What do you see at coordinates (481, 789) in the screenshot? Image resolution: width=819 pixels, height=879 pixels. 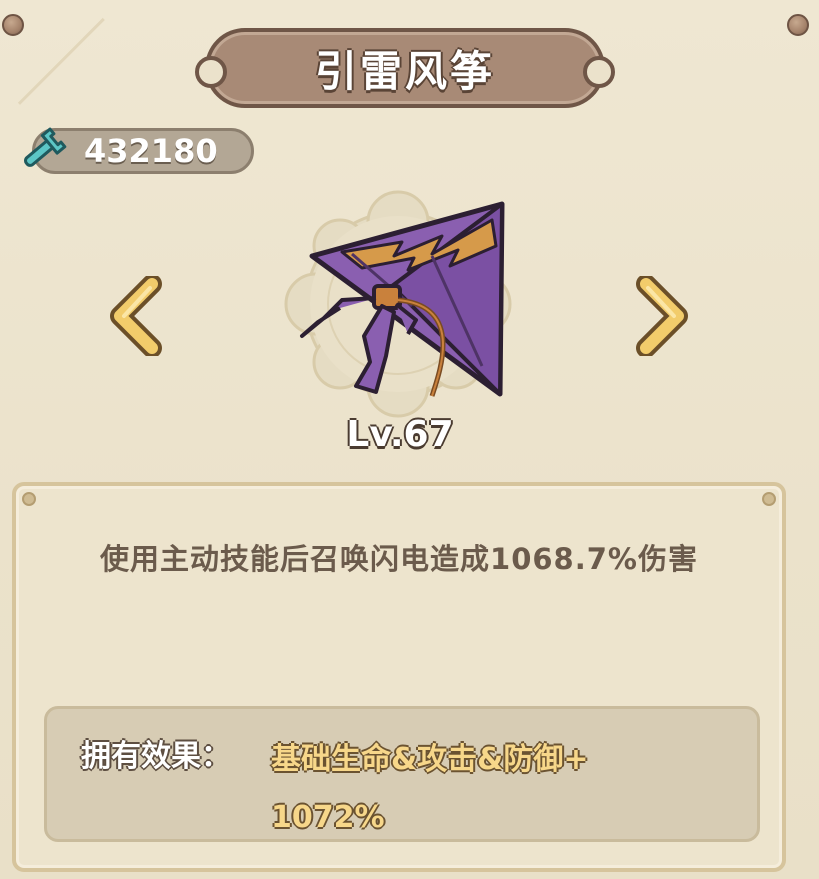 I see `owned-effect-value: 基础生命&攻击&防御+ 1072%` at bounding box center [481, 789].